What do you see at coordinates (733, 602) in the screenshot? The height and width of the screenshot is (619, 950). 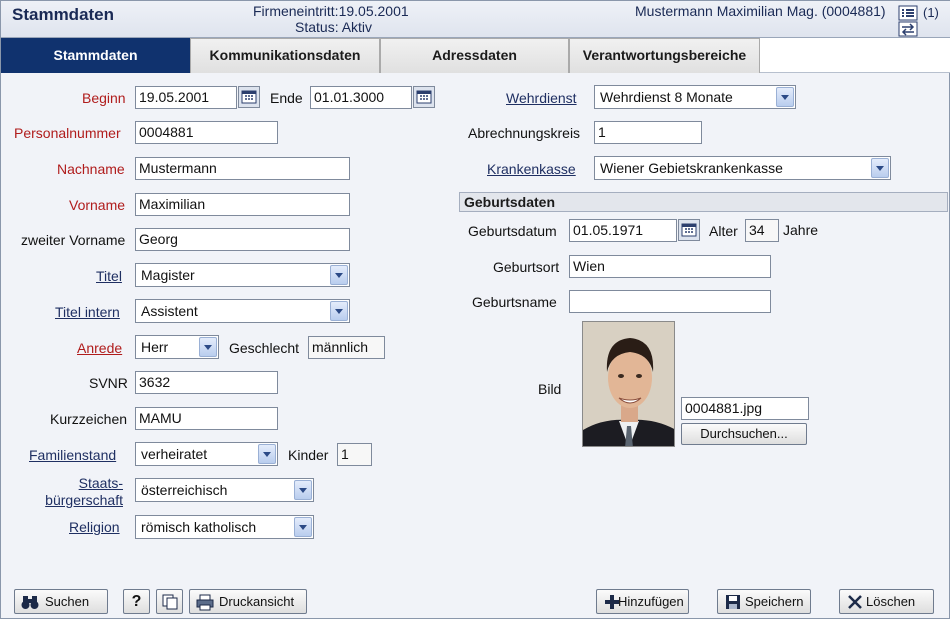 I see `floppy-disk-icon` at bounding box center [733, 602].